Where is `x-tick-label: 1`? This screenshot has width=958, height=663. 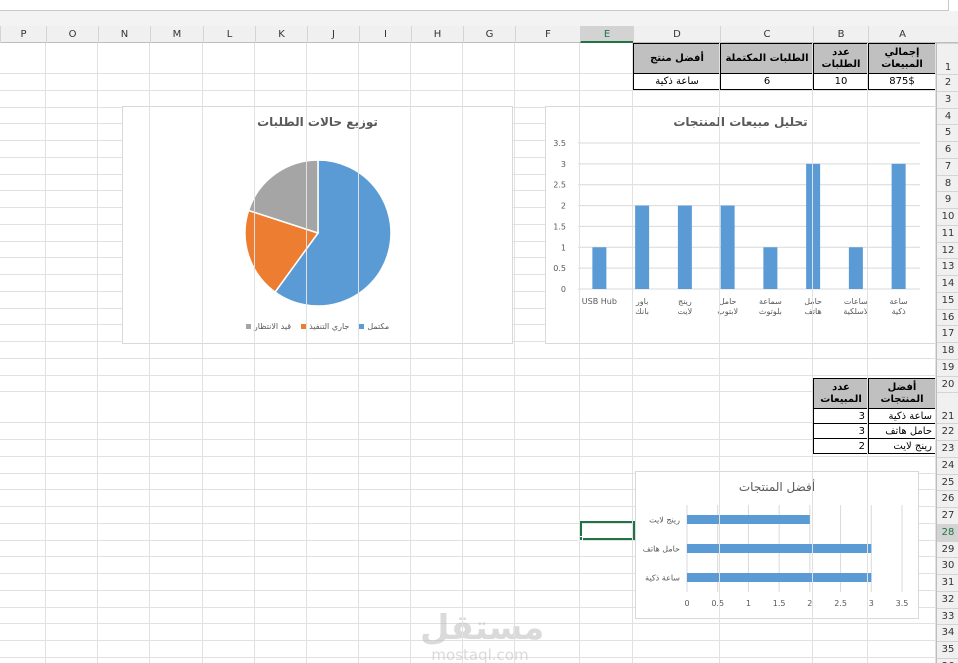 x-tick-label: 1 is located at coordinates (748, 603).